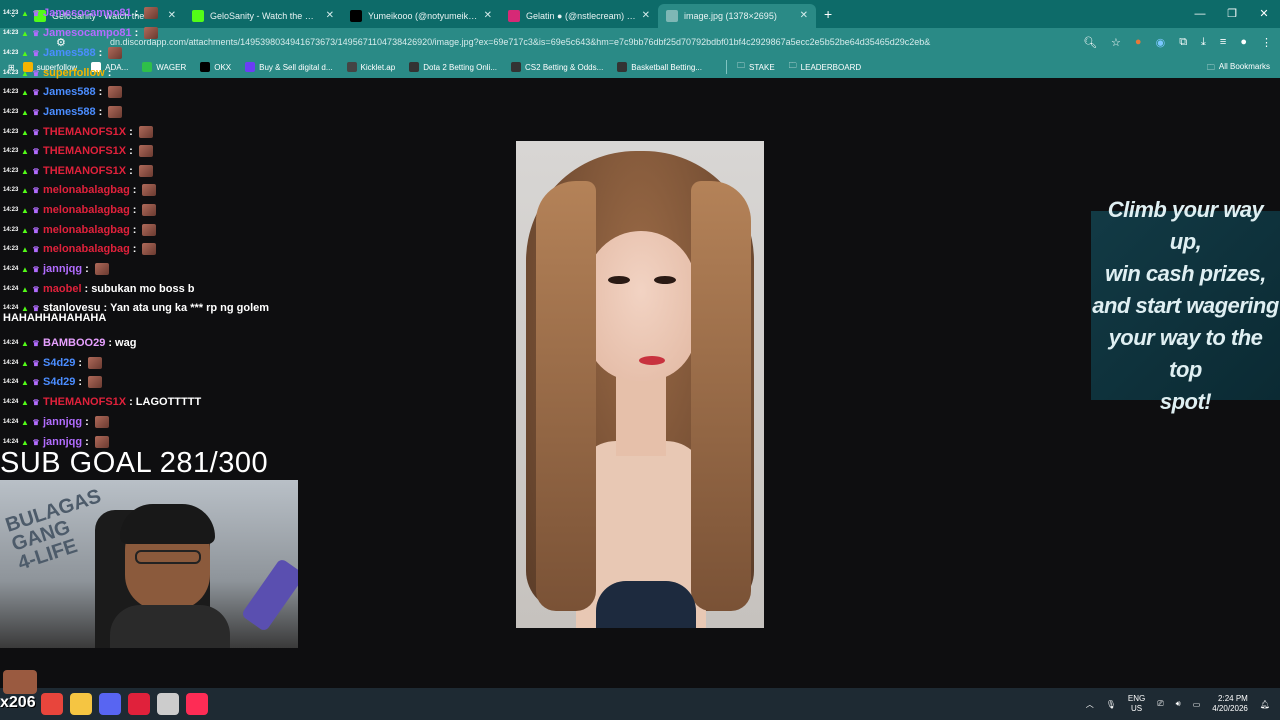  What do you see at coordinates (74, 343) in the screenshot?
I see `chat-username: BAMBOO29` at bounding box center [74, 343].